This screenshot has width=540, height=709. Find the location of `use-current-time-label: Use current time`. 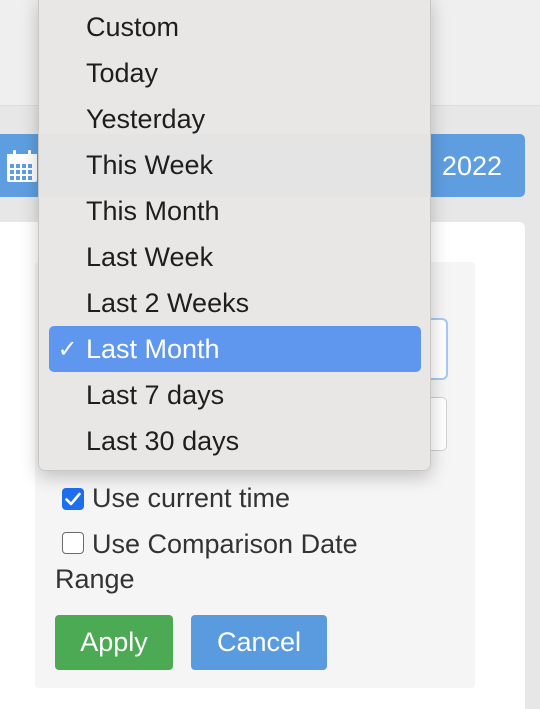

use-current-time-label: Use current time is located at coordinates (191, 498).